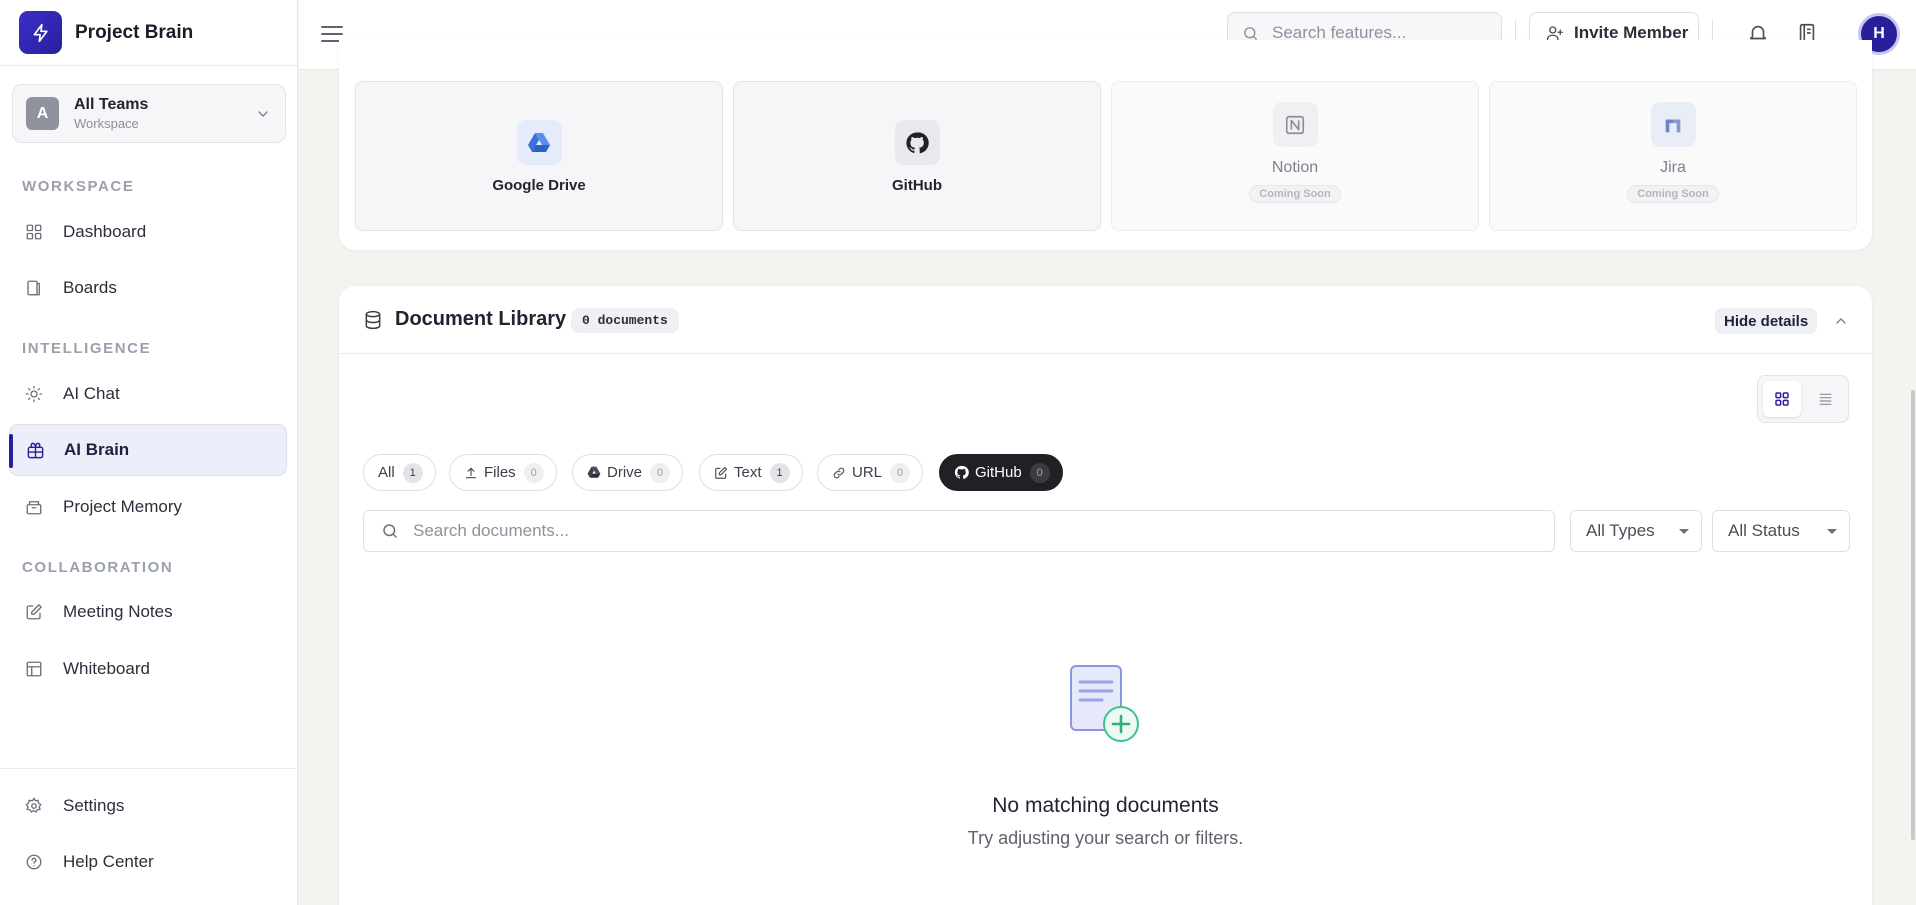 This screenshot has height=905, width=1916. What do you see at coordinates (625, 320) in the screenshot?
I see `document-count-badge: 0 documents` at bounding box center [625, 320].